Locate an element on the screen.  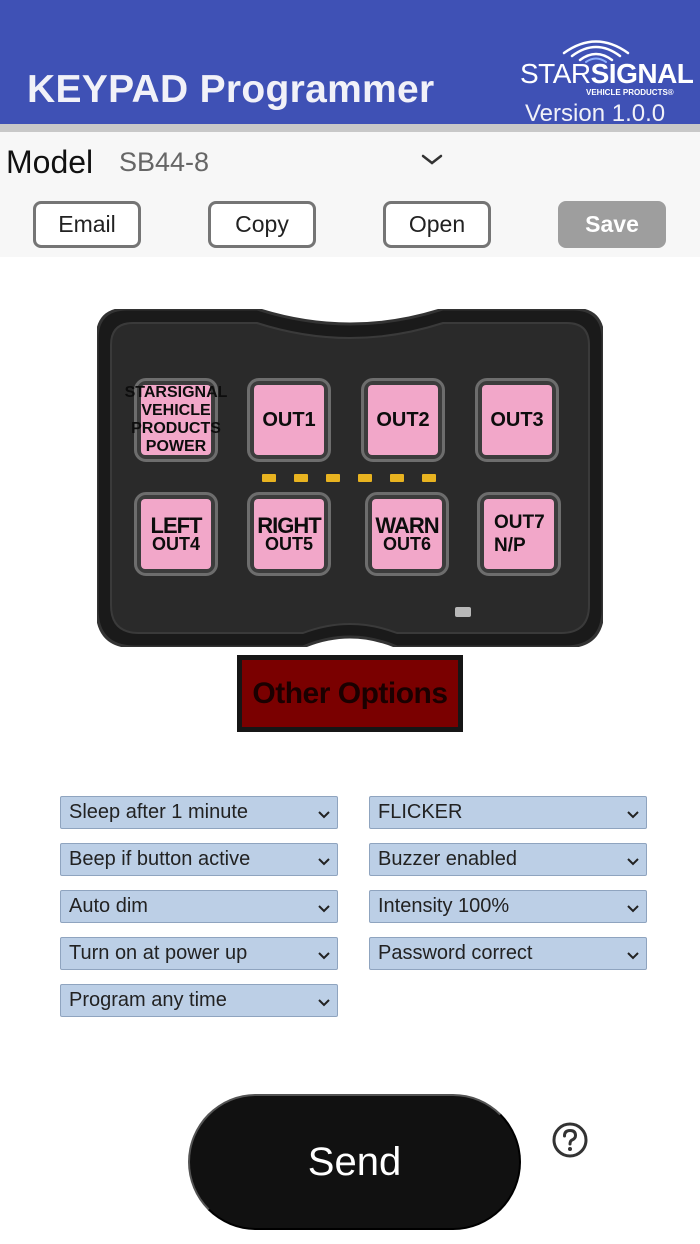
program-select: Program any time is located at coordinates (199, 1000).